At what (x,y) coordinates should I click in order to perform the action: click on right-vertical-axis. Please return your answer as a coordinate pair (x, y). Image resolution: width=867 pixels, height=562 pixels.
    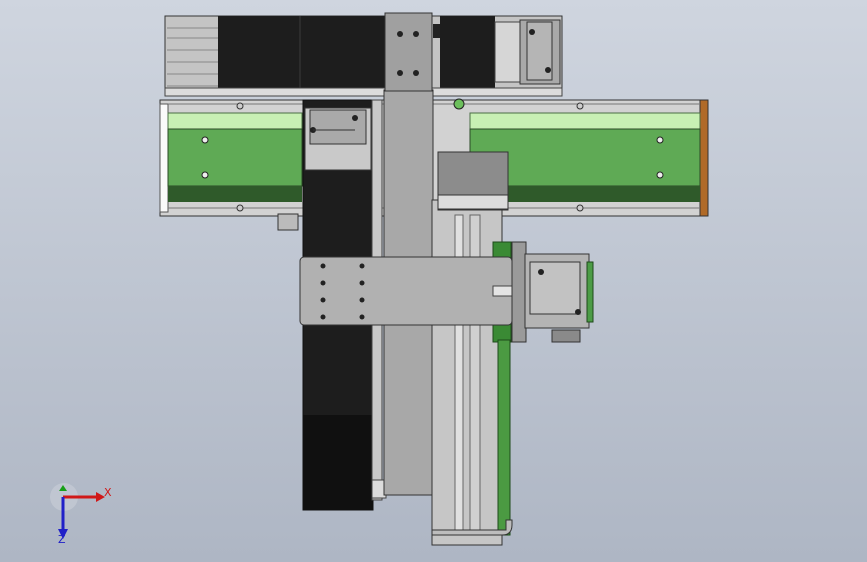
    Looking at the image, I should click on (472, 348).